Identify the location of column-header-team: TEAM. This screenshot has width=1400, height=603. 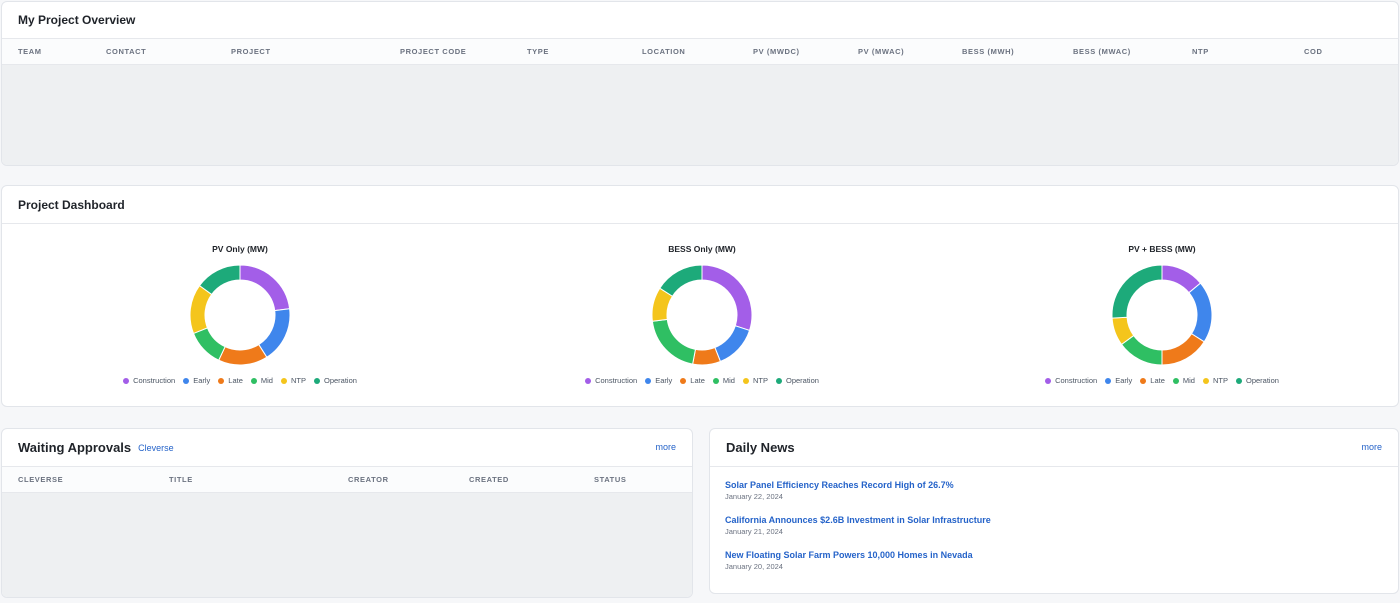
(30, 52).